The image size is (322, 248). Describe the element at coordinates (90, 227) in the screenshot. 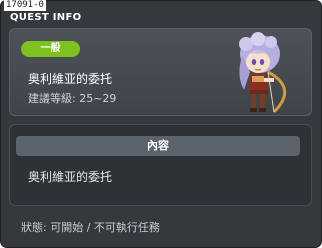

I see `quest-status-text: 狀態: 可開始 / 不可執行任務` at that location.